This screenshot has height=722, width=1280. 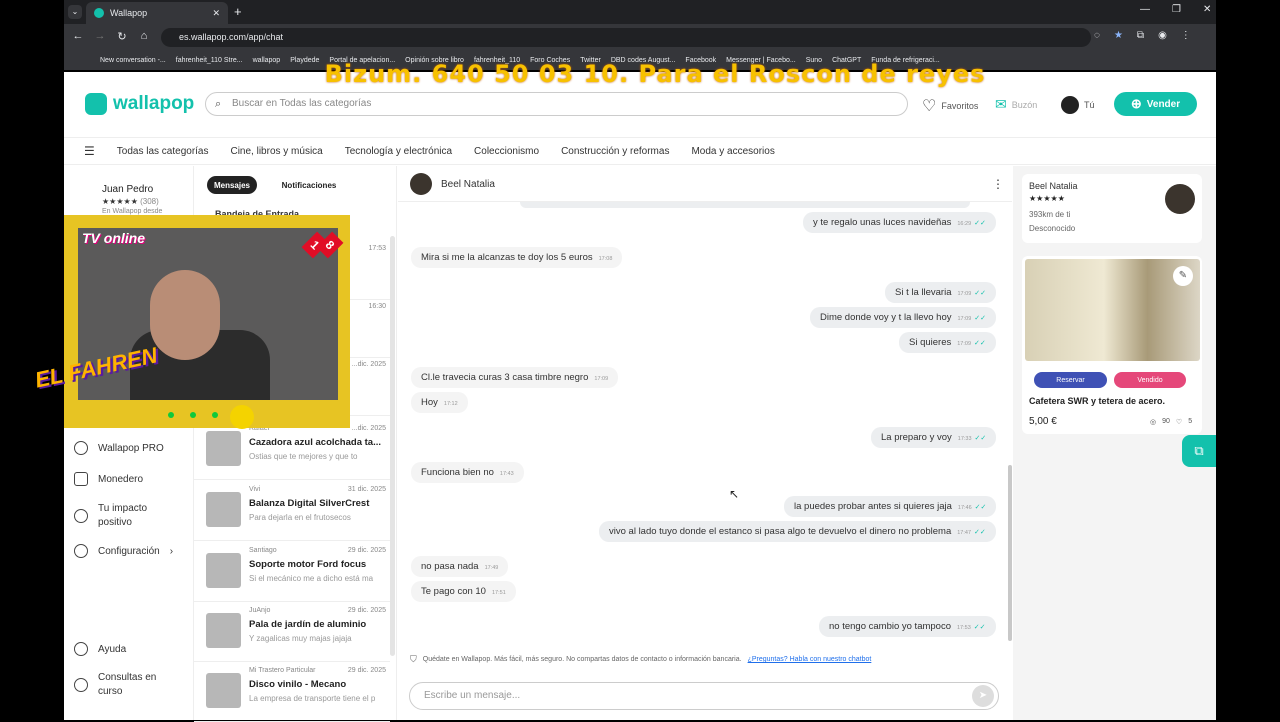 What do you see at coordinates (276, 151) in the screenshot?
I see `category-link: Cine, libros y música` at bounding box center [276, 151].